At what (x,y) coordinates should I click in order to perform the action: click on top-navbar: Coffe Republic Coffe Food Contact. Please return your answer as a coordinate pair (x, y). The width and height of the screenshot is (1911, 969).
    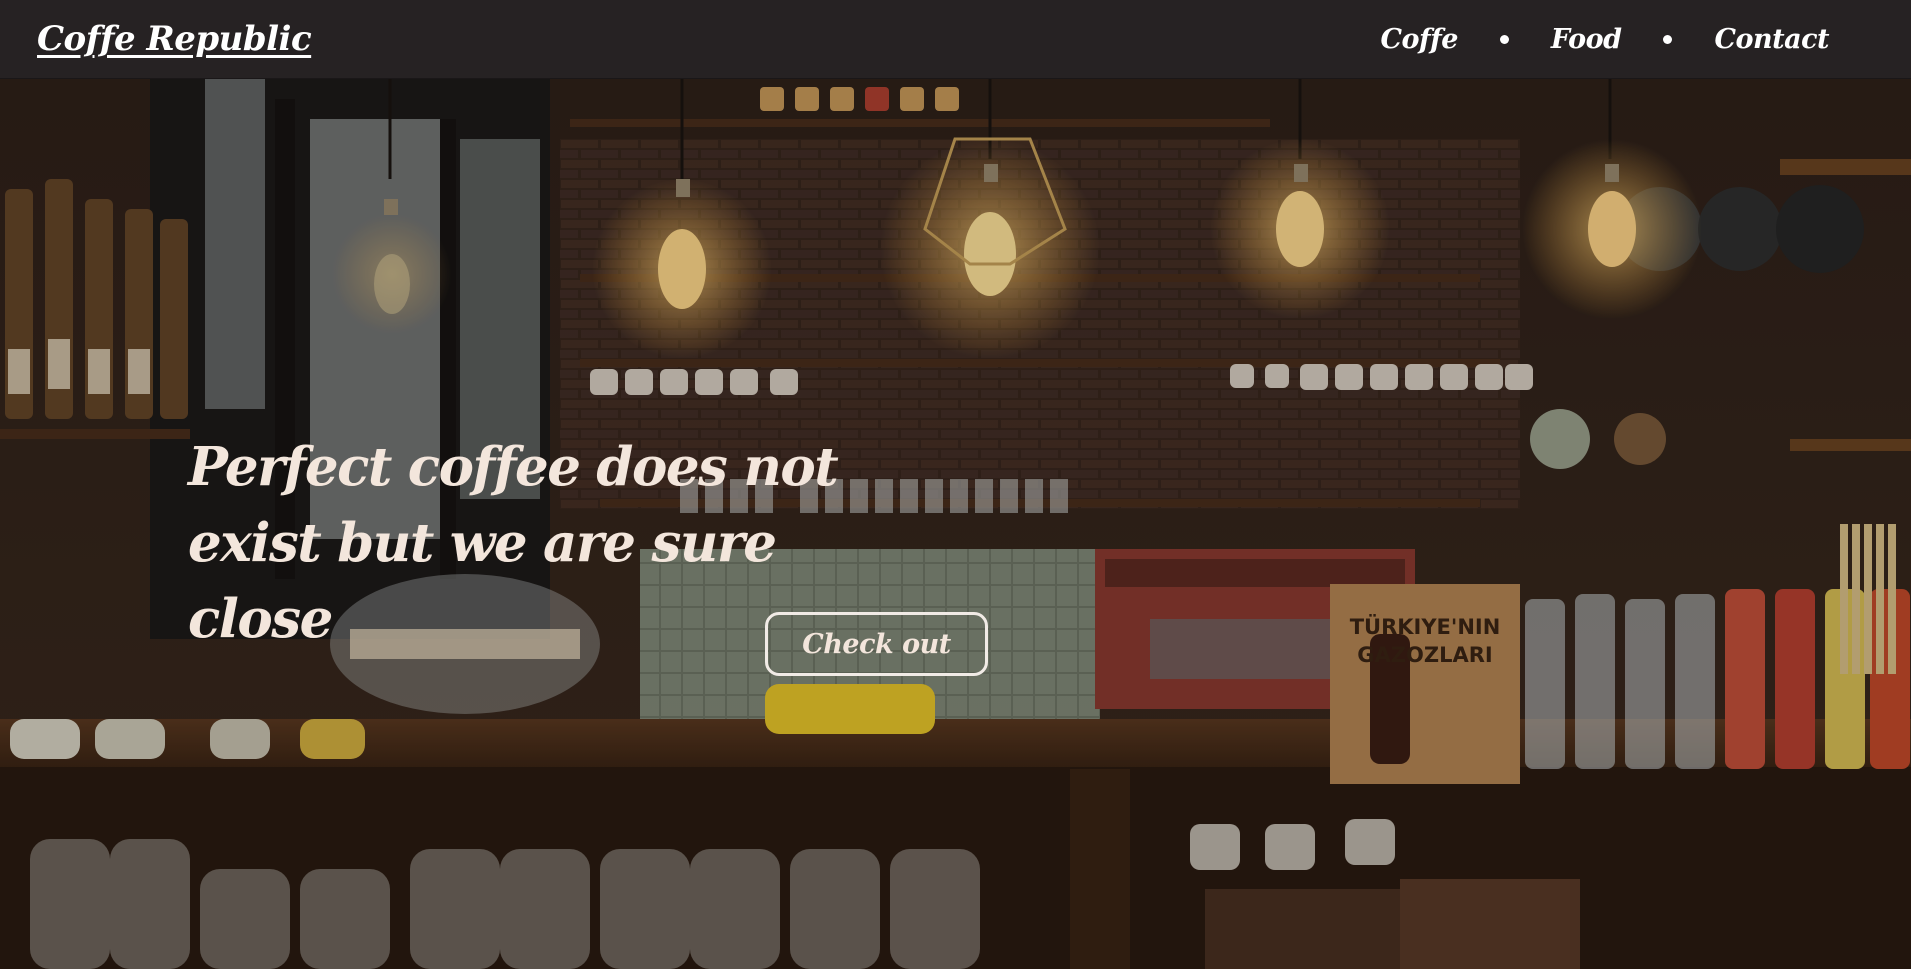
    Looking at the image, I should click on (955, 39).